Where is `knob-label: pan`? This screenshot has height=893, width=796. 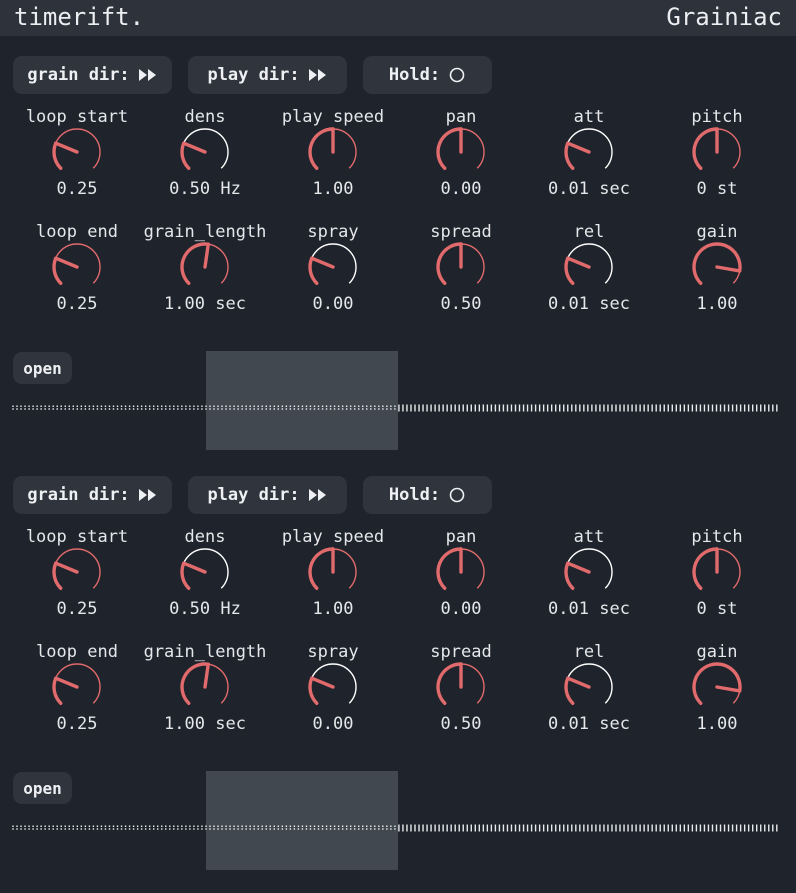 knob-label: pan is located at coordinates (461, 537).